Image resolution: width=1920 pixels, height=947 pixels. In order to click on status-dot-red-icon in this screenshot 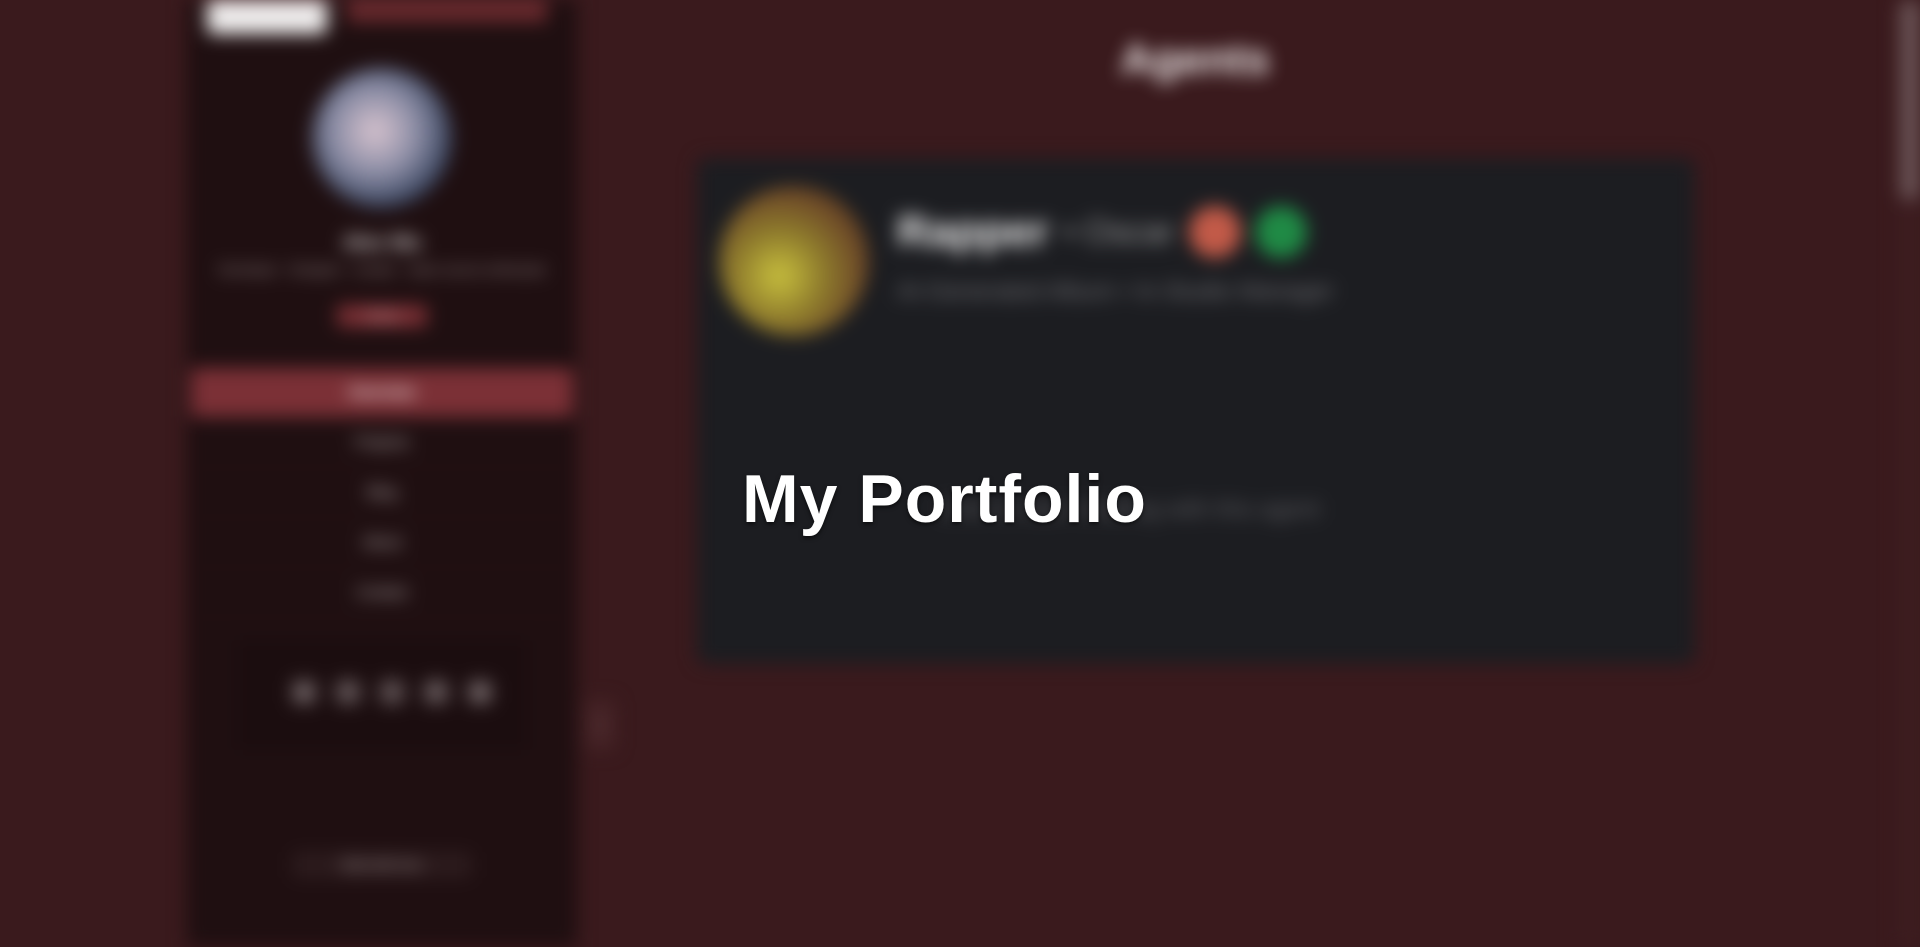, I will do `click(1214, 232)`.